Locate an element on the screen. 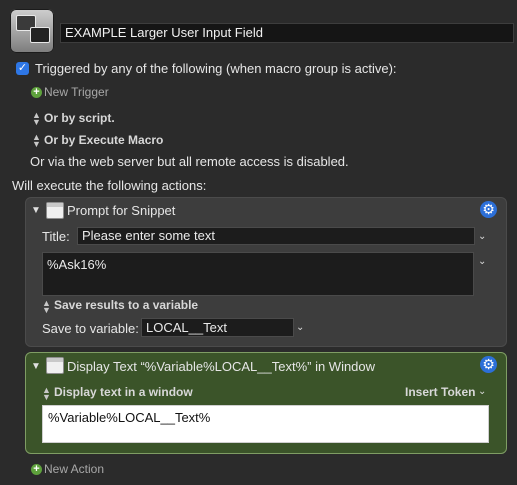 The width and height of the screenshot is (517, 485). save-results-toggle: Save results to a variable is located at coordinates (126, 305).